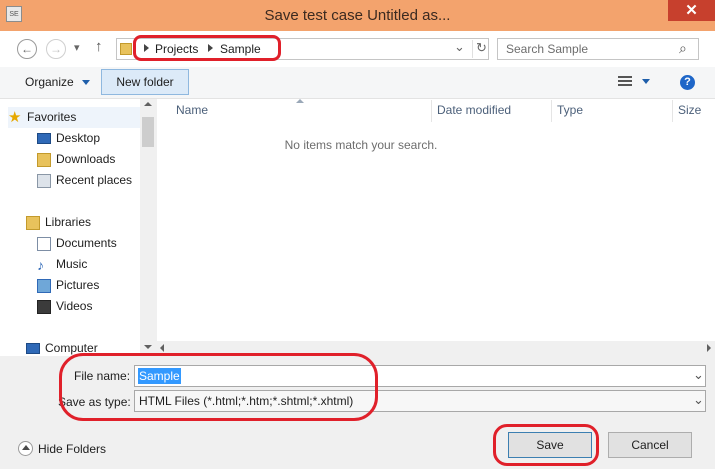  I want to click on scroll-down-icon, so click(148, 347).